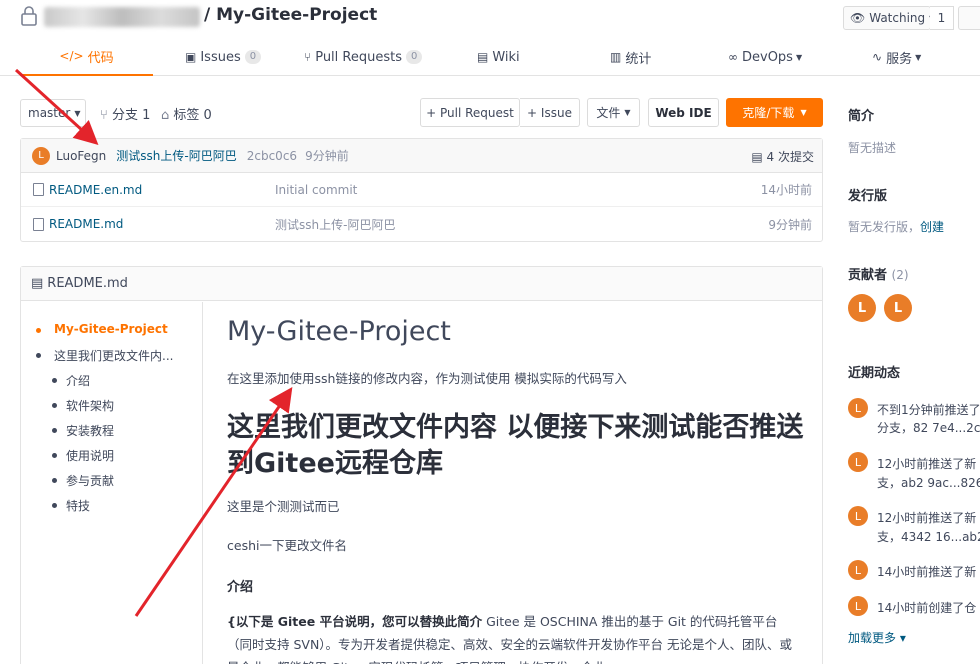 The image size is (980, 664). Describe the element at coordinates (767, 57) in the screenshot. I see `tab-devops-label: DevOps` at that location.